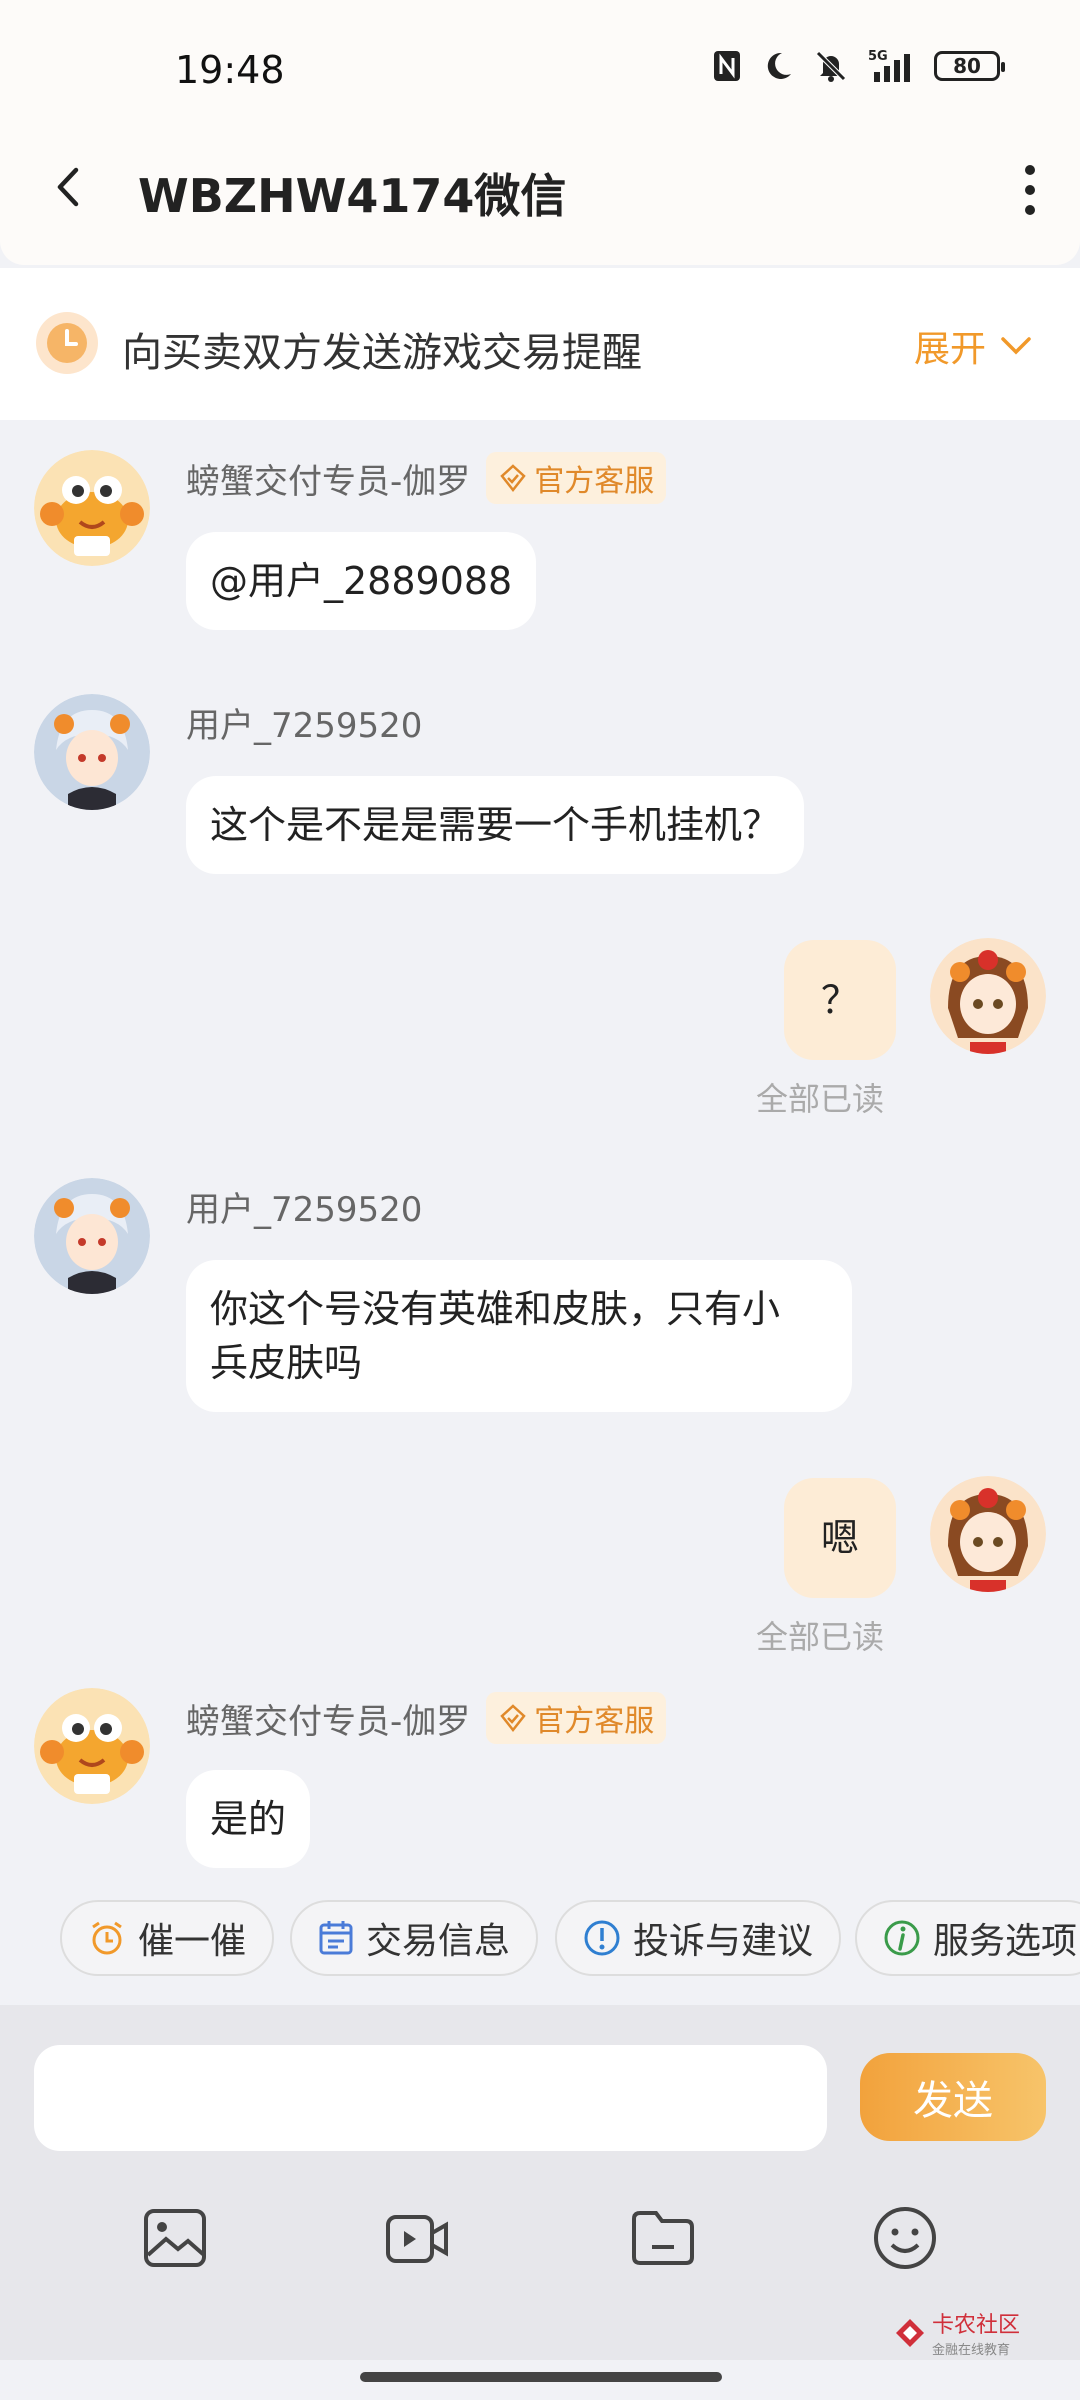 The height and width of the screenshot is (2400, 1080). I want to click on message-bubble: @用户_2889088, so click(361, 581).